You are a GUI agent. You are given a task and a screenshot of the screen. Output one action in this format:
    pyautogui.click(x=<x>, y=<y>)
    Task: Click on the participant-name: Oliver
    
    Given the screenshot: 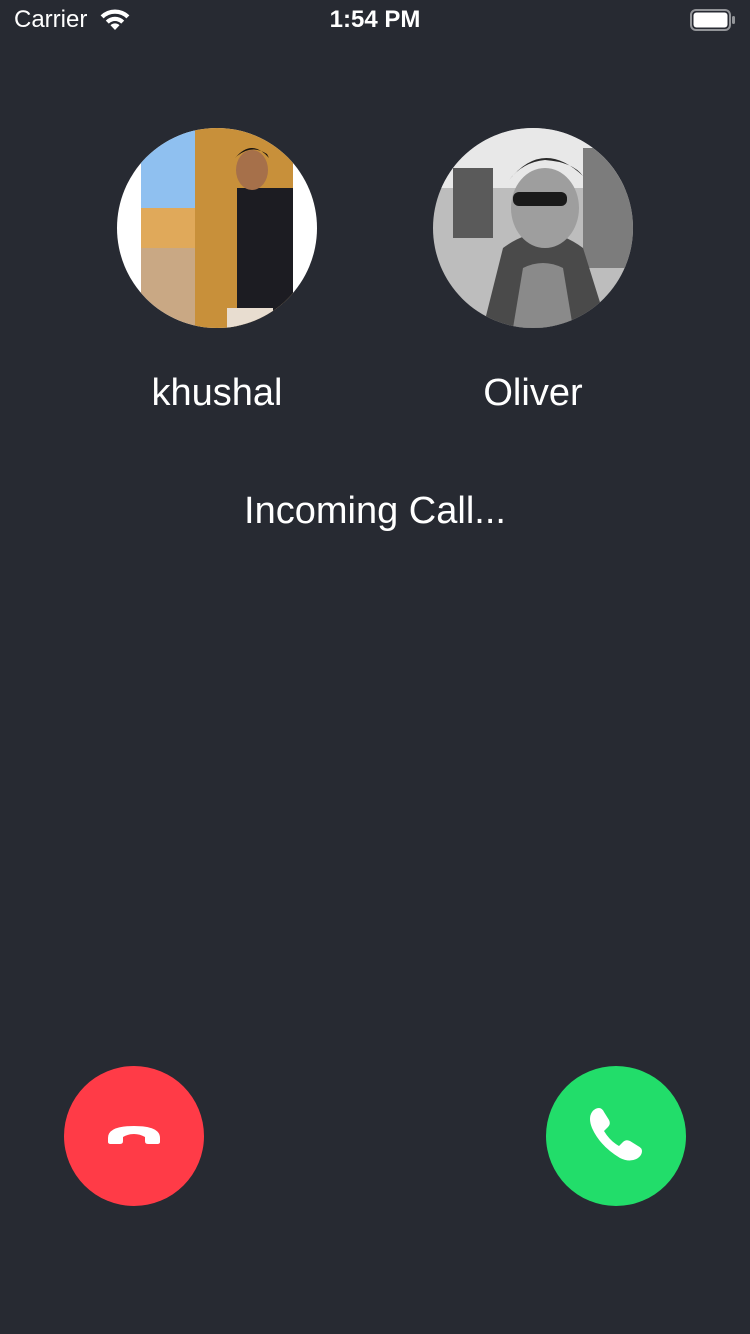 What is the action you would take?
    pyautogui.click(x=533, y=393)
    